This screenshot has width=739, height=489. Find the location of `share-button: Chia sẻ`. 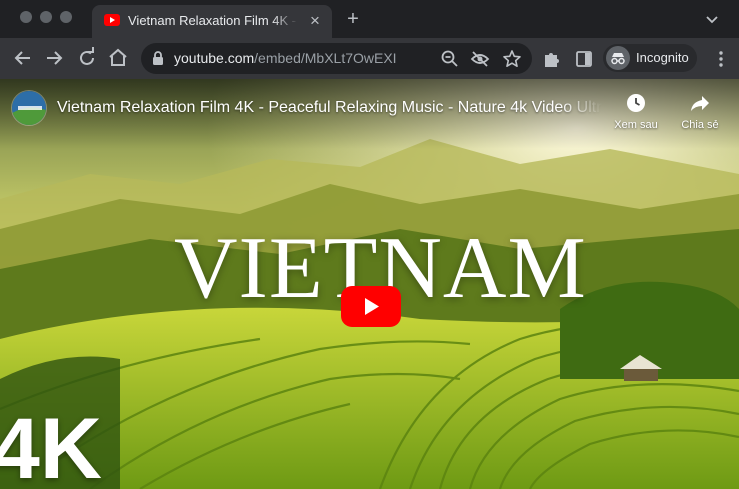

share-button: Chia sẻ is located at coordinates (700, 114).